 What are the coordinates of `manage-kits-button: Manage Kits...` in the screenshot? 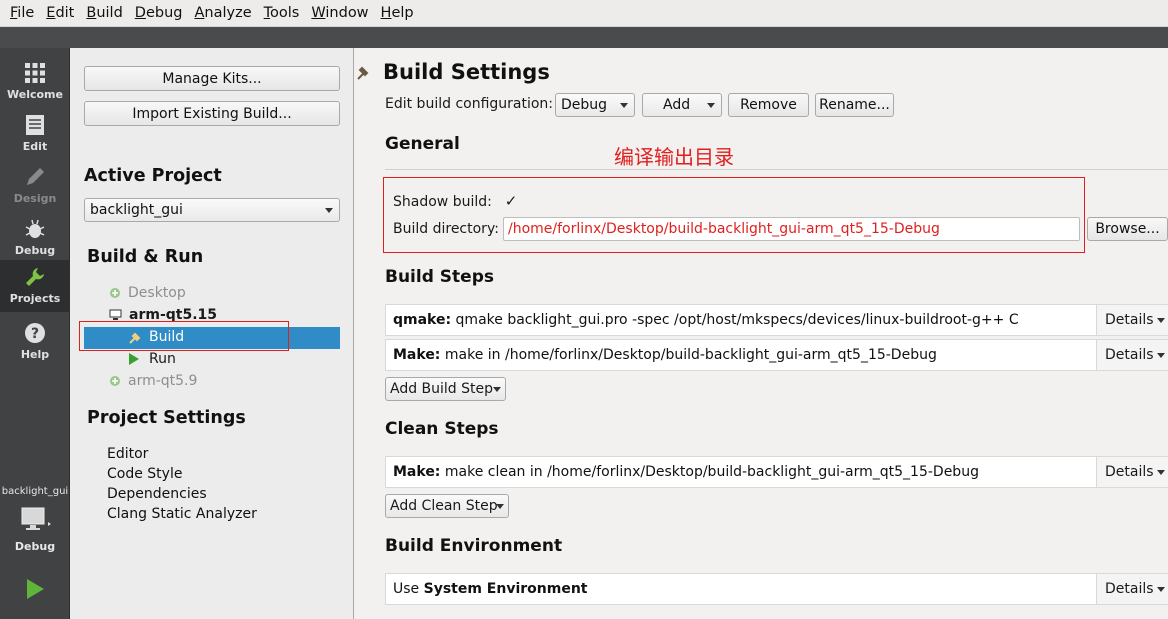 It's located at (212, 78).